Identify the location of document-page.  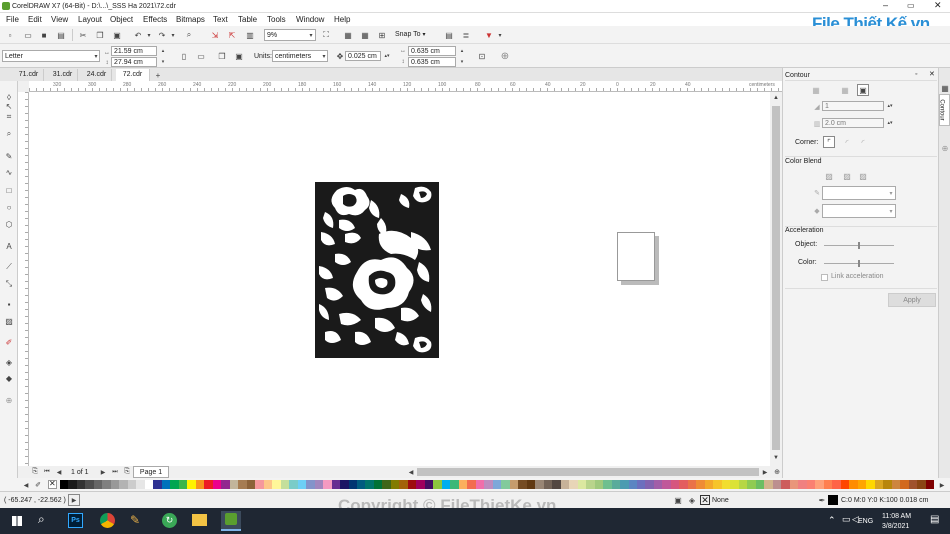
(636, 256).